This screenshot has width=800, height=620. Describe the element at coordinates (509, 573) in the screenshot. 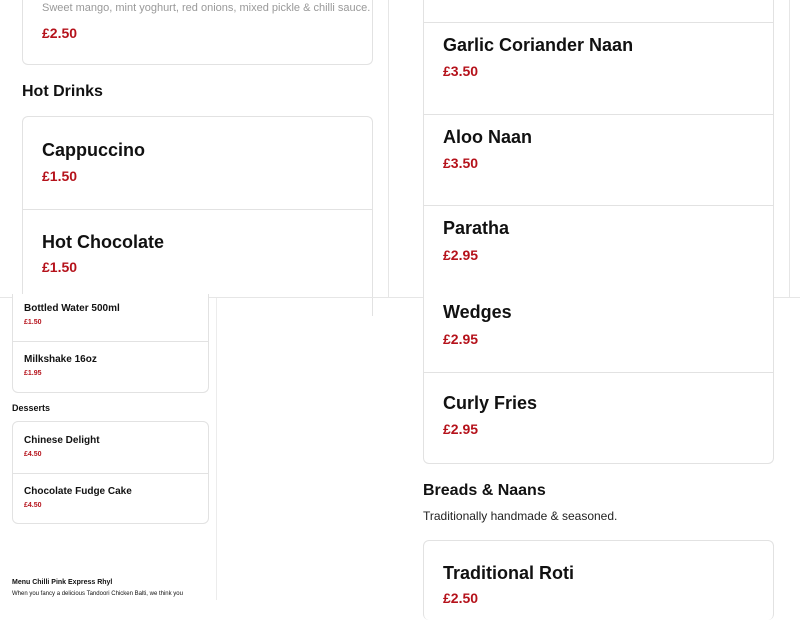

I see `item-name: Traditional Roti` at that location.